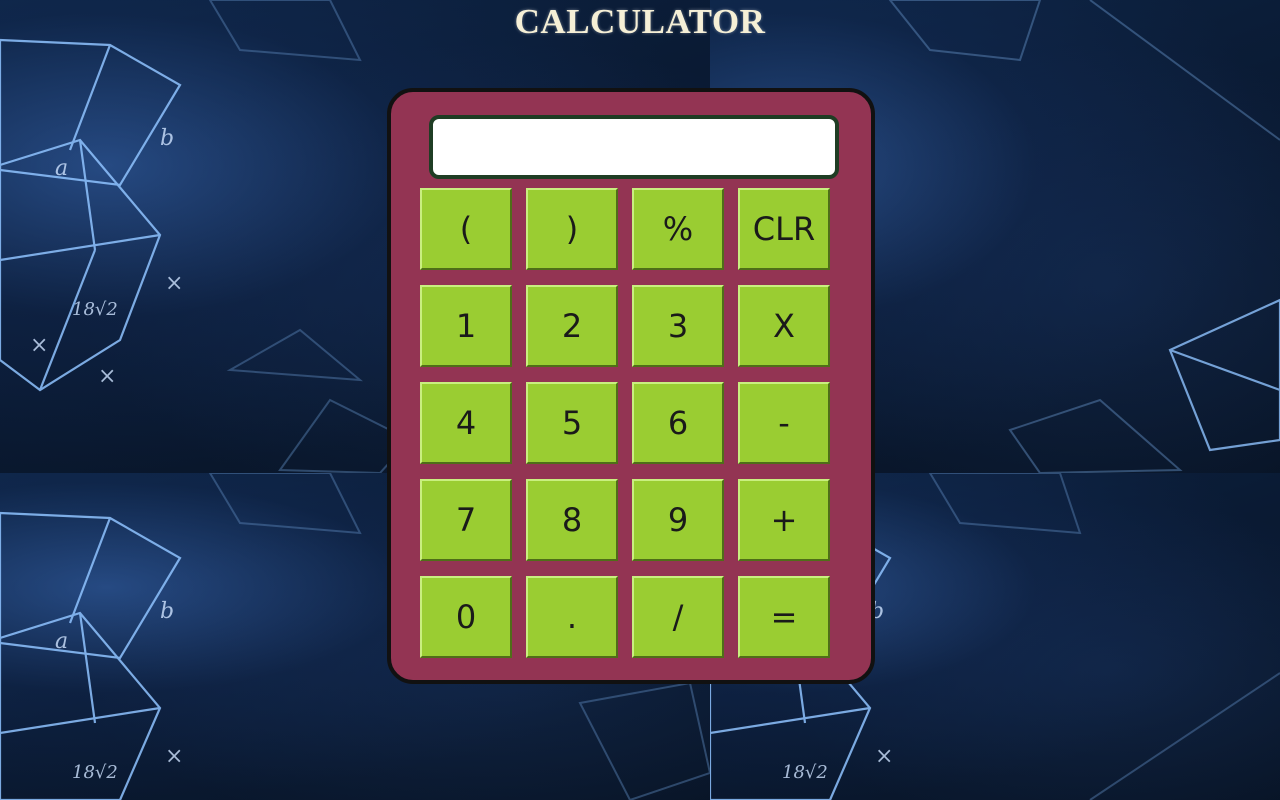  What do you see at coordinates (784, 617) in the screenshot?
I see `key-equals: =` at bounding box center [784, 617].